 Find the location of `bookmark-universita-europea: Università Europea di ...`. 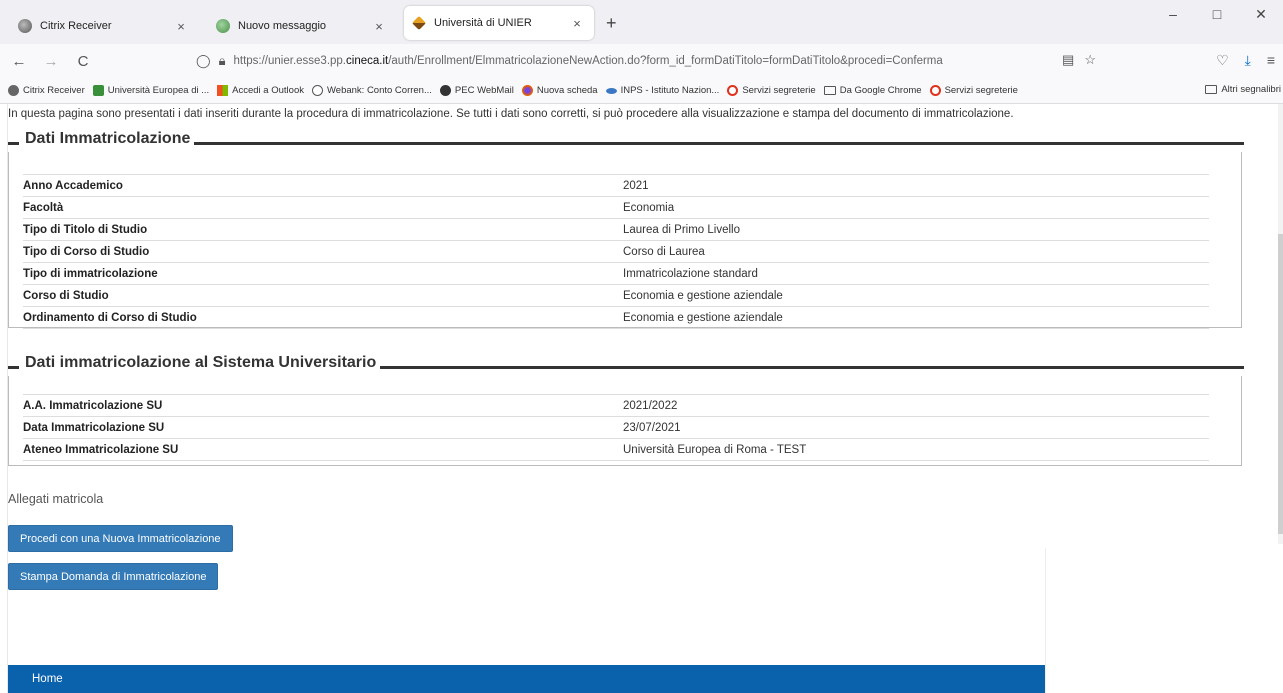

bookmark-universita-europea: Università Europea di ... is located at coordinates (150, 90).